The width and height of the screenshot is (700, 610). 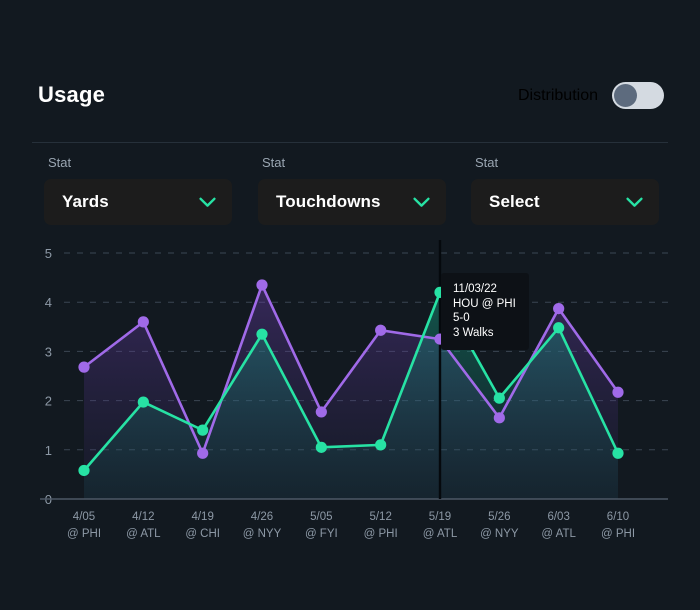 I want to click on stat-selector-1: Stat Yards, so click(x=138, y=190).